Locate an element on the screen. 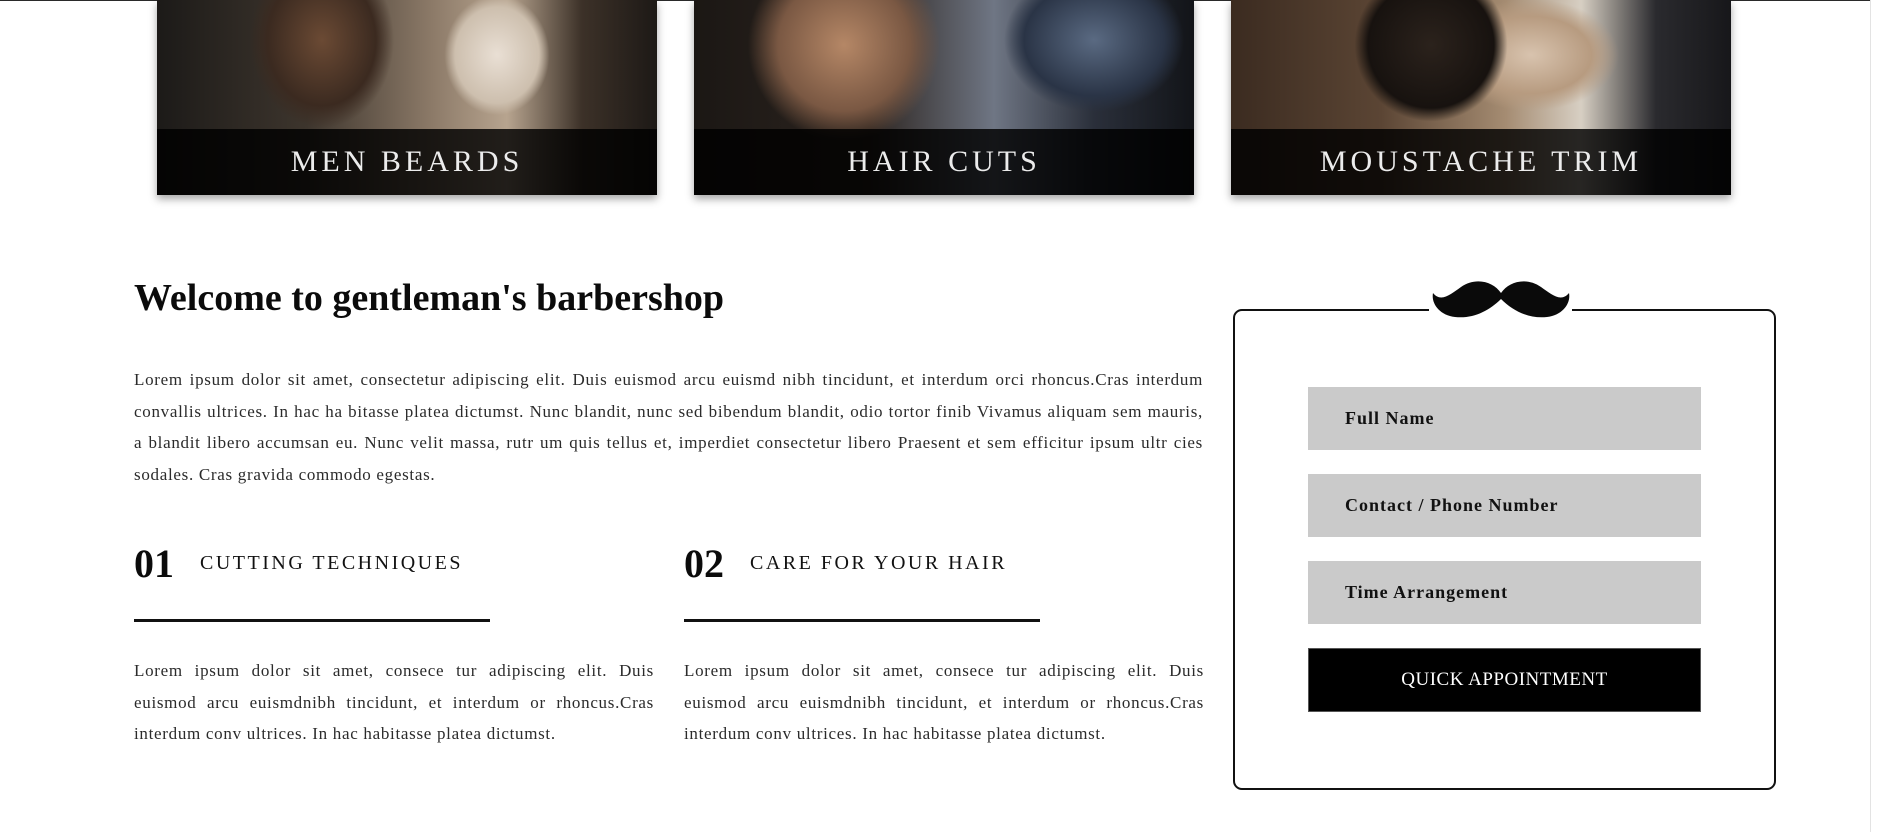 This screenshot has width=1895, height=832. moustache-svg is located at coordinates (1500, 299).